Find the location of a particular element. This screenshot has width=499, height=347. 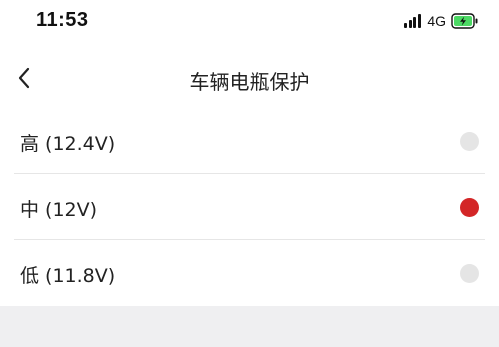

option-label: 高 (12.4V) is located at coordinates (68, 144).